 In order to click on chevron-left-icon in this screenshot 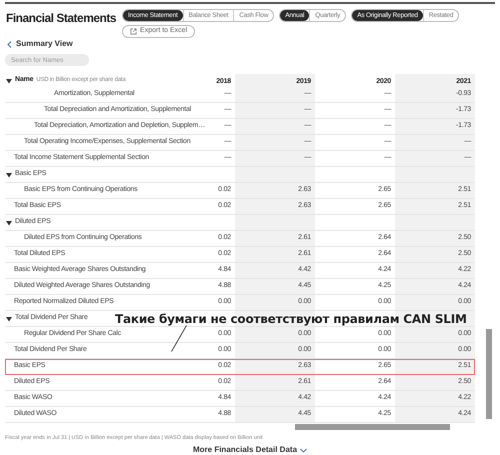, I will do `click(9, 44)`.